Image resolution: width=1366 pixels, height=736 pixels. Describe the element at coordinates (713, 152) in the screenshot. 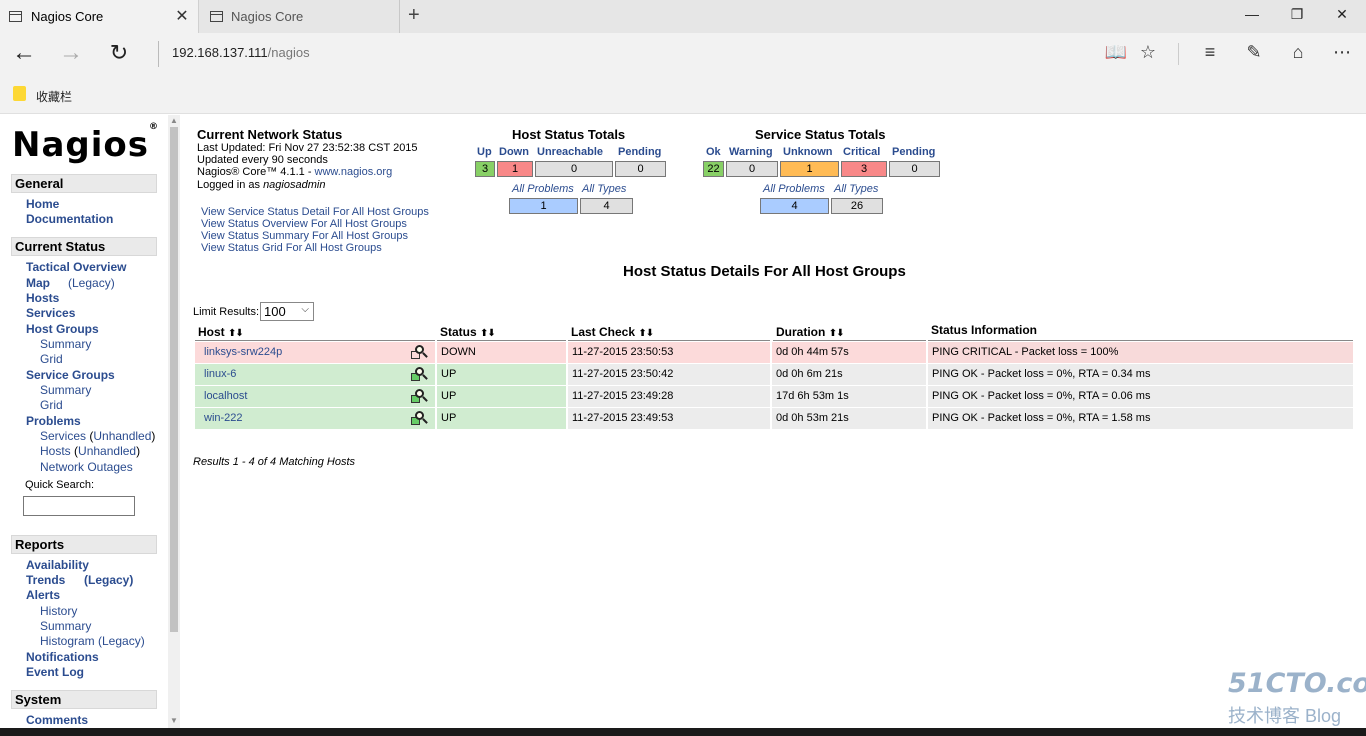

I see `svc-hdr-ok: Ok` at that location.